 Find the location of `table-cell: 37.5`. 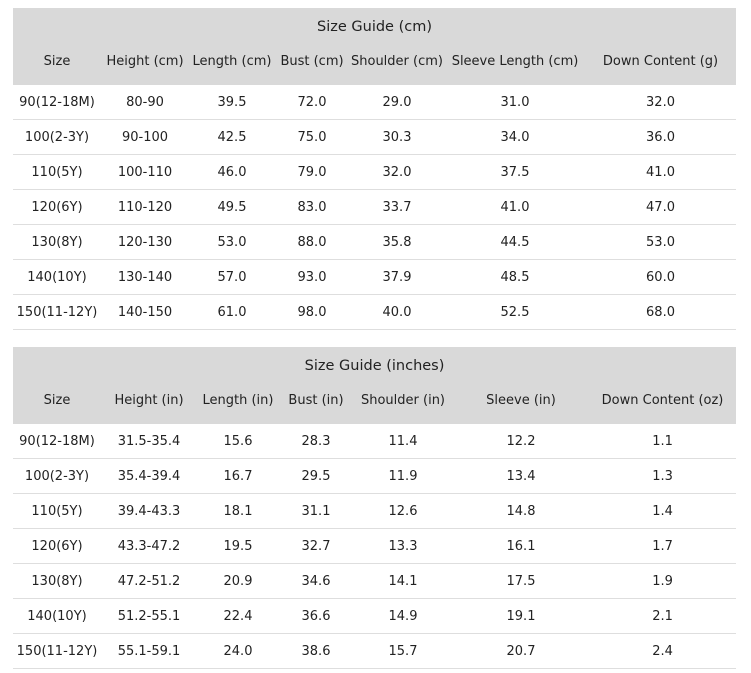

table-cell: 37.5 is located at coordinates (515, 172).